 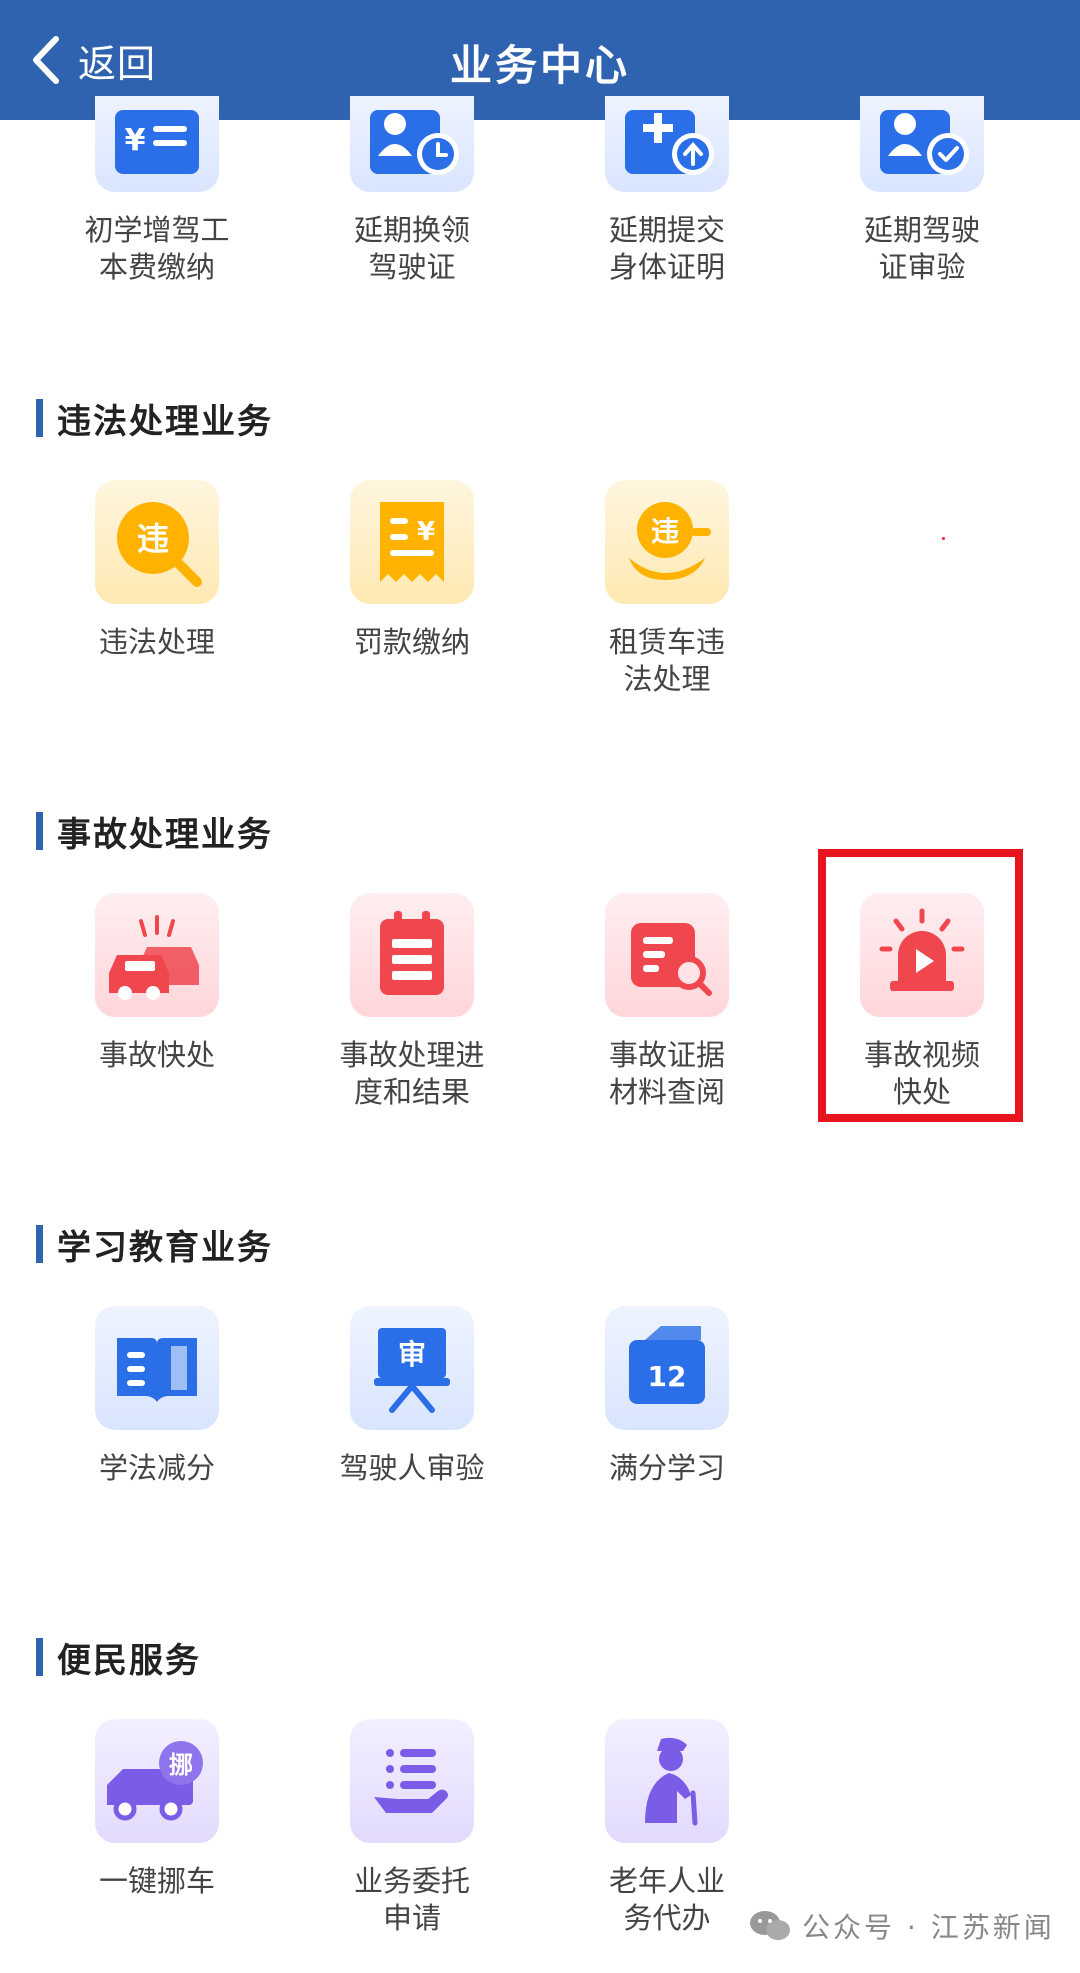 I want to click on item-label: 租赁车违 法处理, so click(x=666, y=660).